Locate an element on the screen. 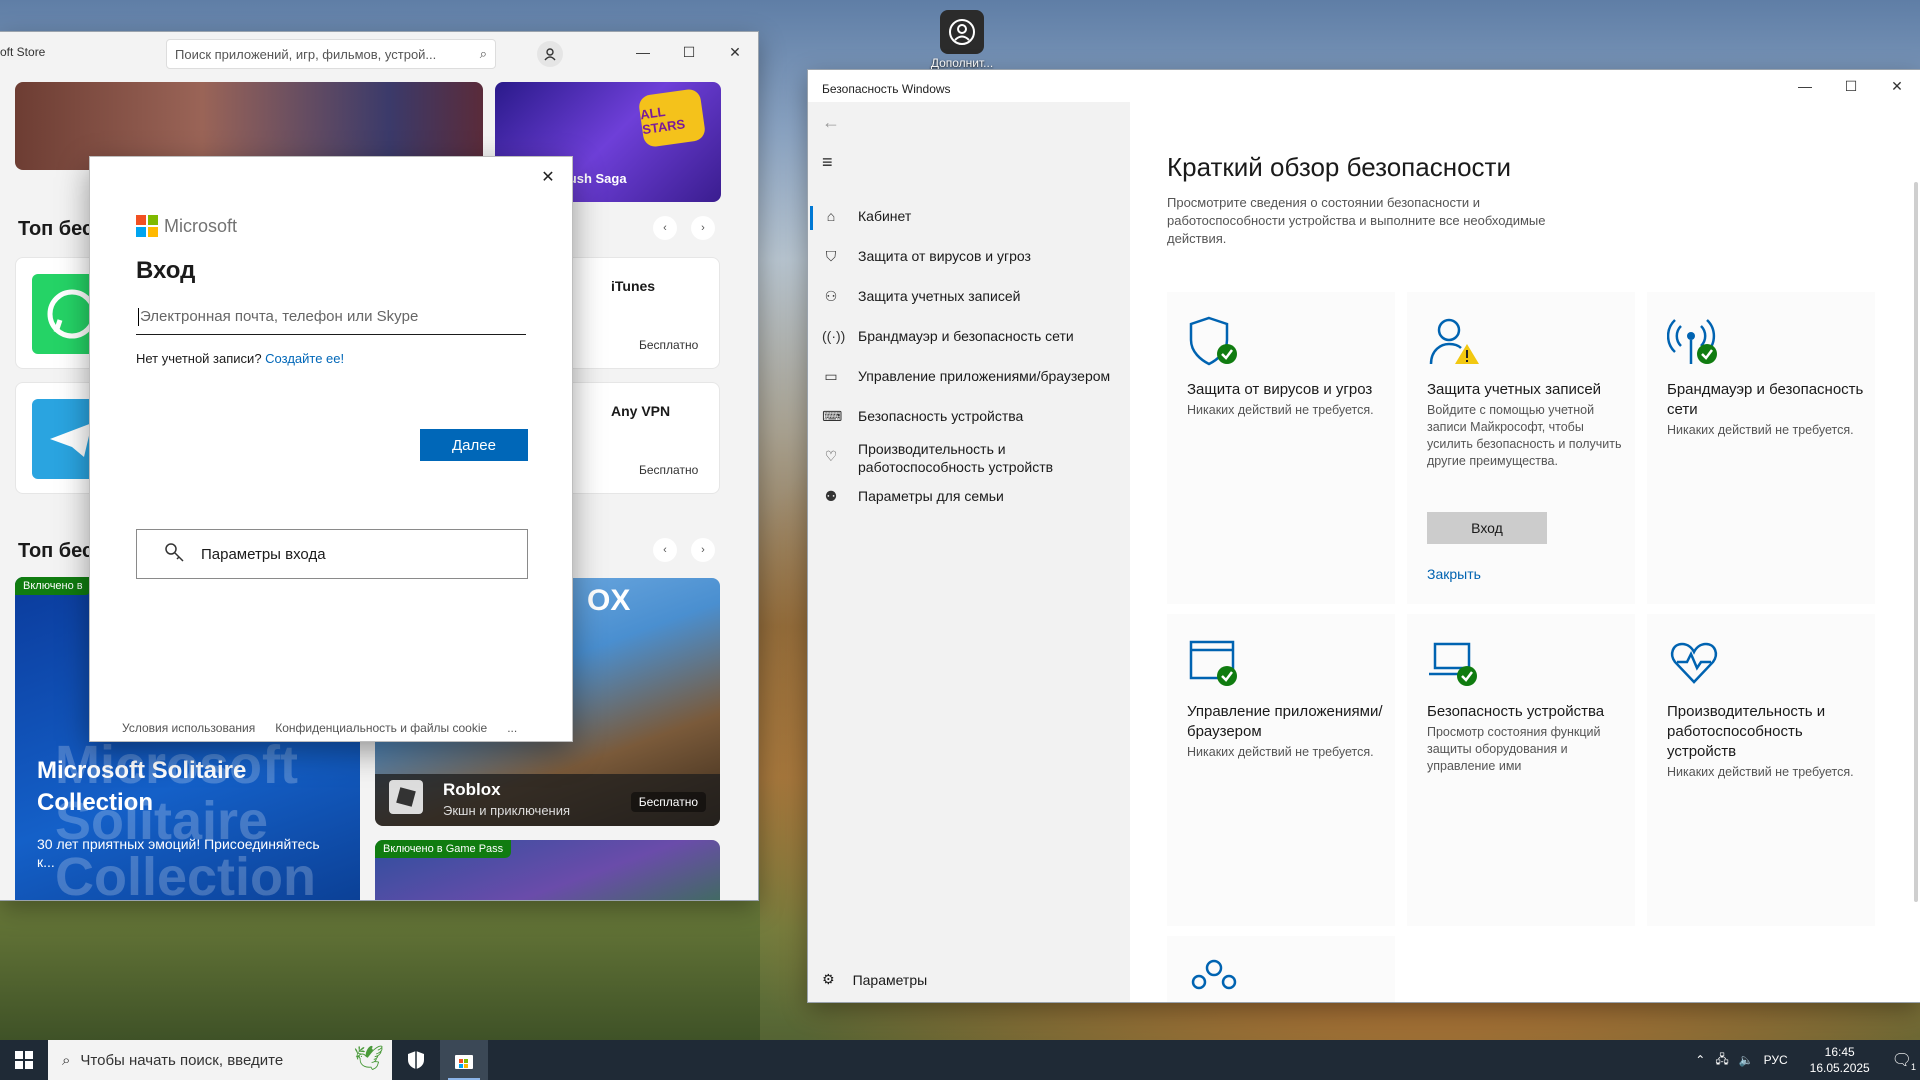  family-icon is located at coordinates (1214, 974).